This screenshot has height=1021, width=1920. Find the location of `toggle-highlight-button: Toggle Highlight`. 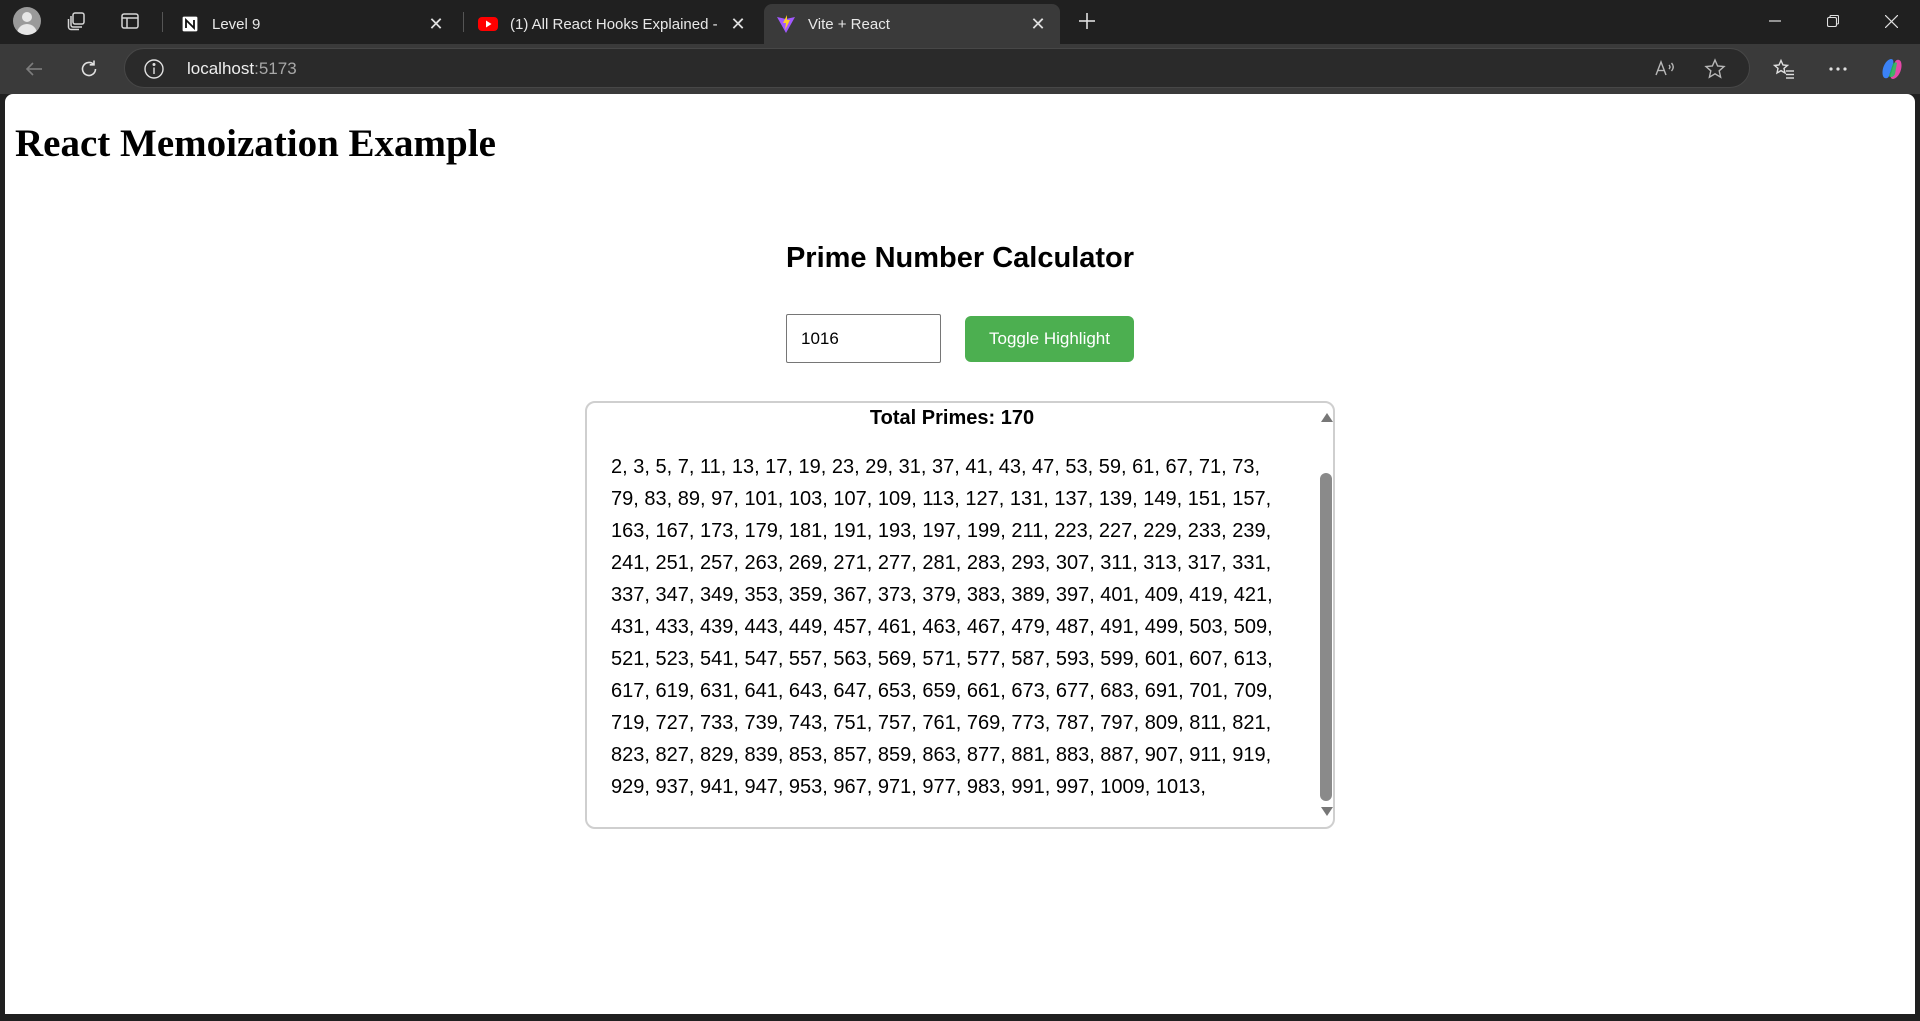

toggle-highlight-button: Toggle Highlight is located at coordinates (1049, 339).